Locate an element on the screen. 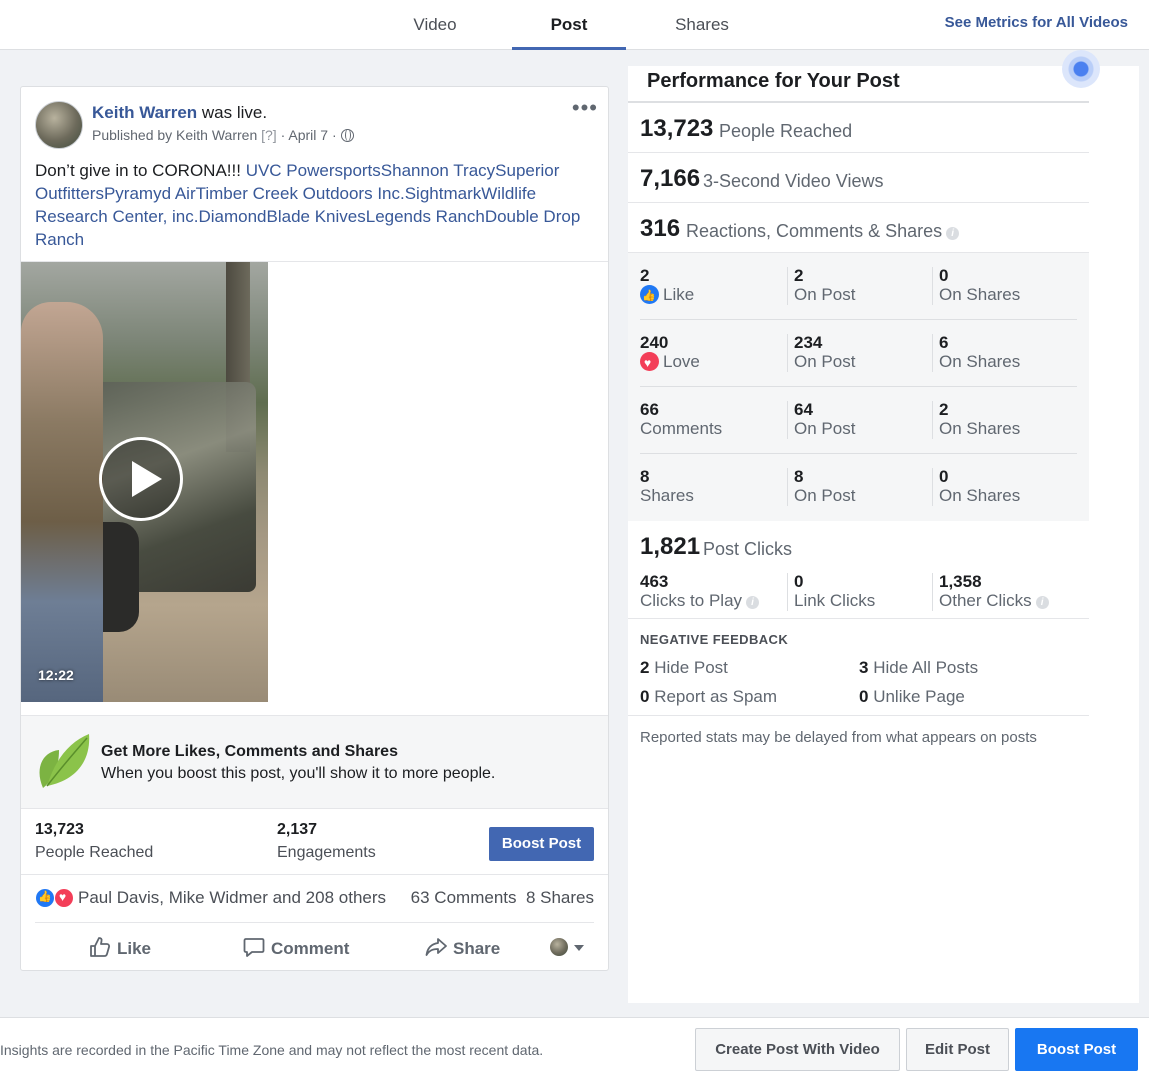 This screenshot has height=1080, width=1149. comment-label: Comment is located at coordinates (310, 948).